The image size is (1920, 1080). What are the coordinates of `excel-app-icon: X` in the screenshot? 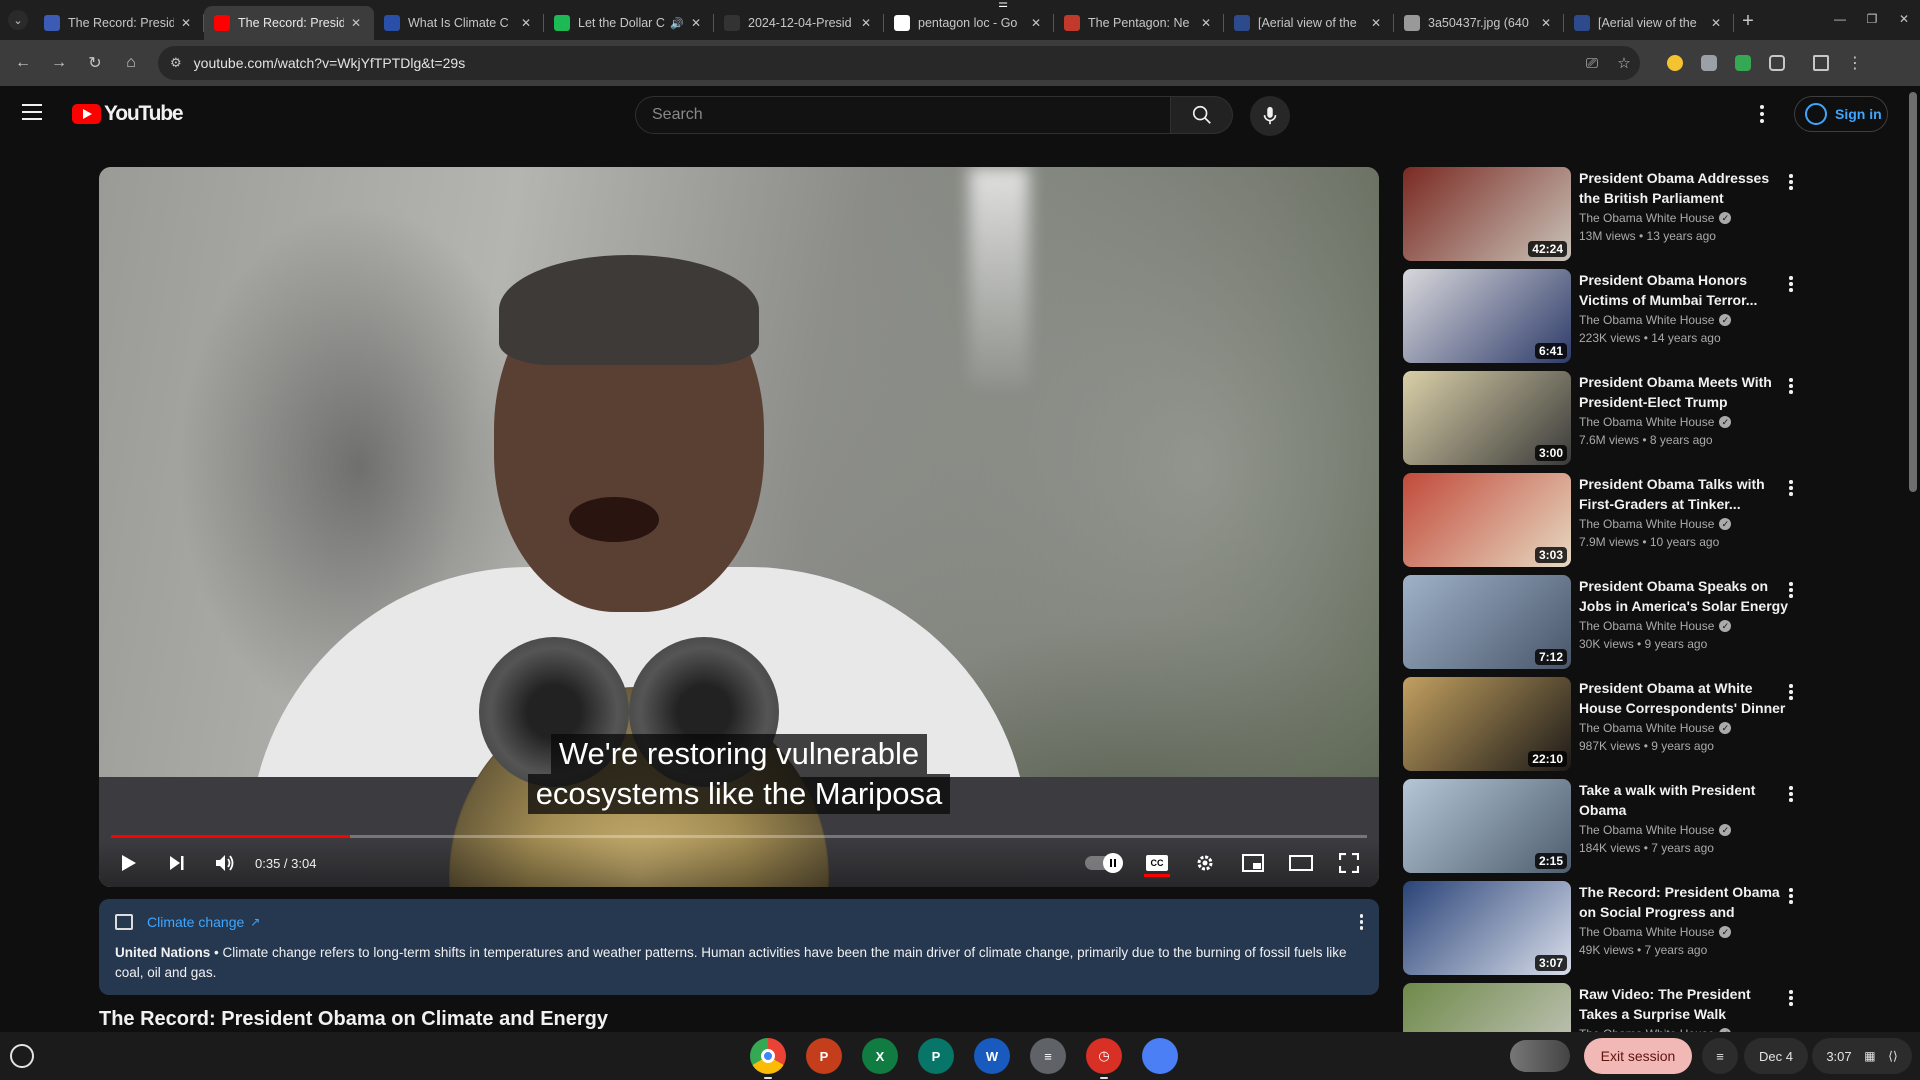 It's located at (880, 1056).